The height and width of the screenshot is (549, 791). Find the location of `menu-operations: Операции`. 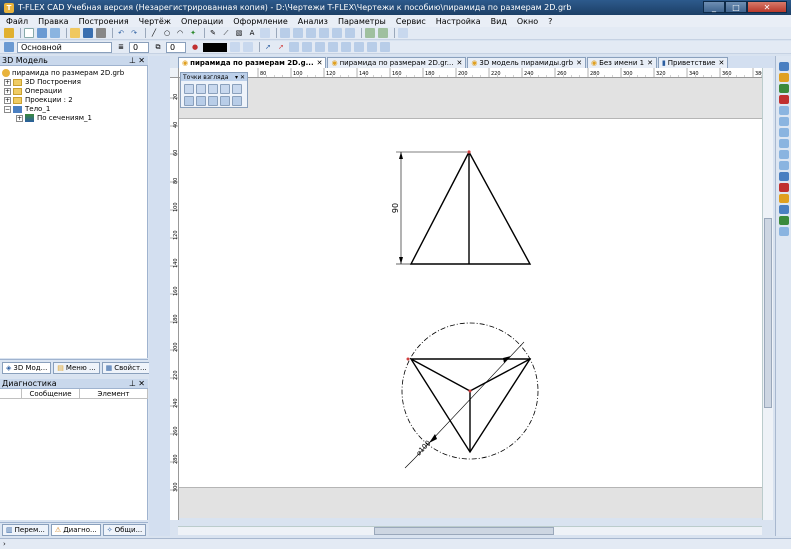

menu-operations: Операции is located at coordinates (202, 21).